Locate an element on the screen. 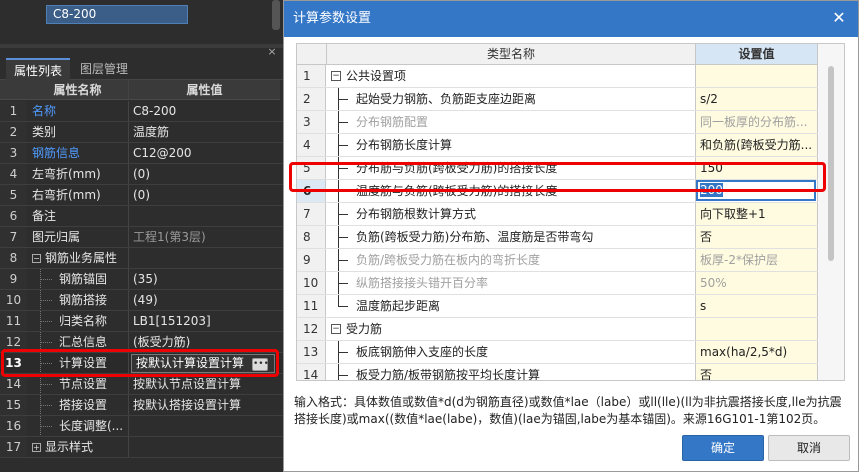  header-setting-value: 设置值 is located at coordinates (757, 54).